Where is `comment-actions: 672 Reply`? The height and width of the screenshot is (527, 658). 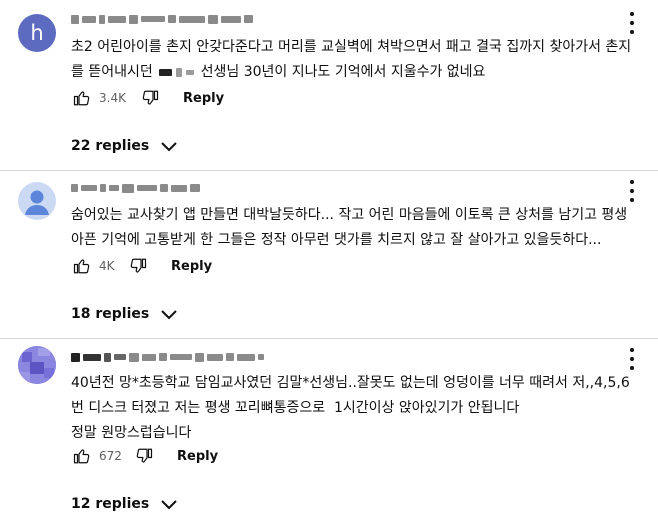 comment-actions: 672 Reply is located at coordinates (144, 456).